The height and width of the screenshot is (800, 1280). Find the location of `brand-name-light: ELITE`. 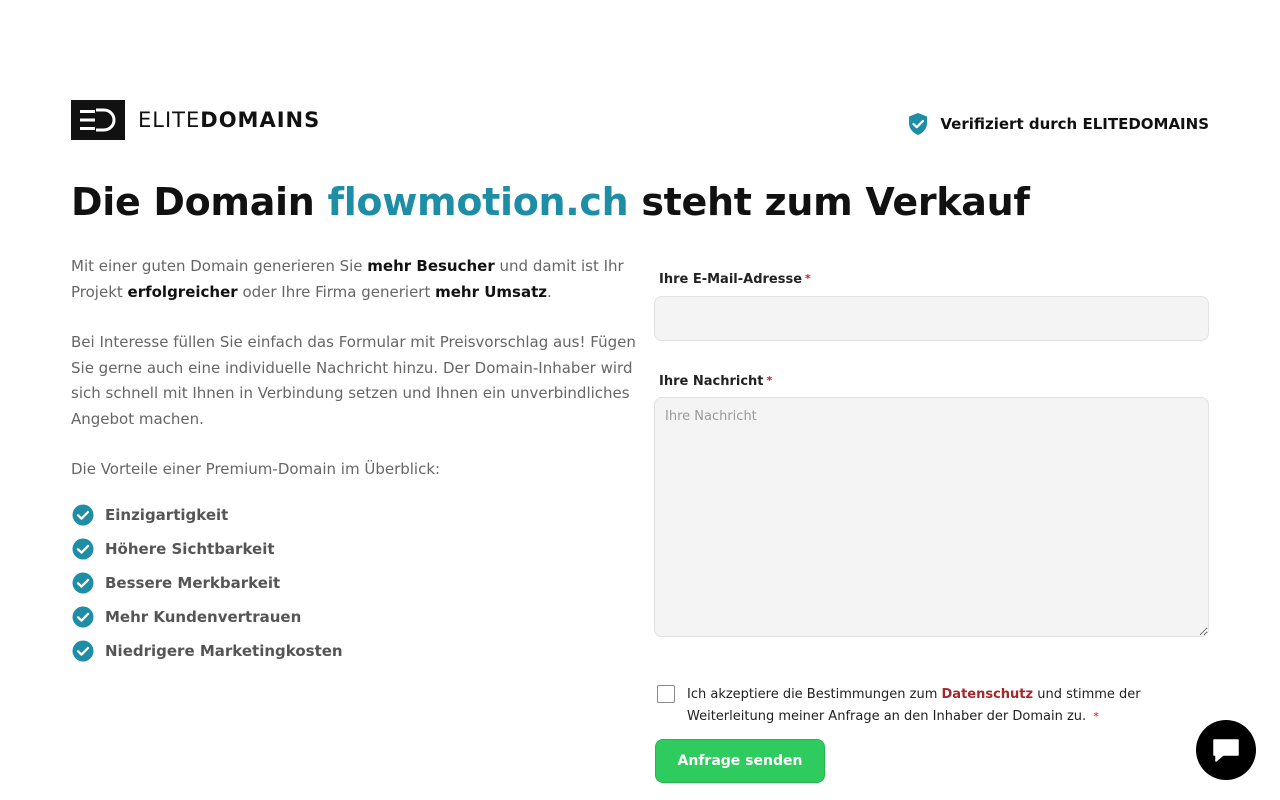

brand-name-light: ELITE is located at coordinates (169, 119).